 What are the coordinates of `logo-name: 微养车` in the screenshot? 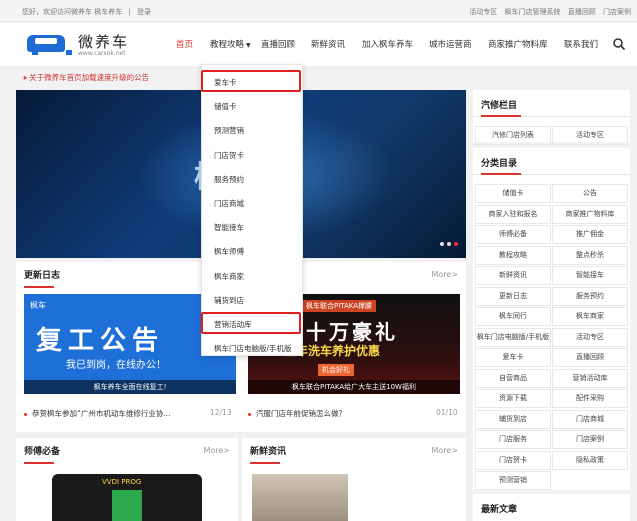 It's located at (104, 42).